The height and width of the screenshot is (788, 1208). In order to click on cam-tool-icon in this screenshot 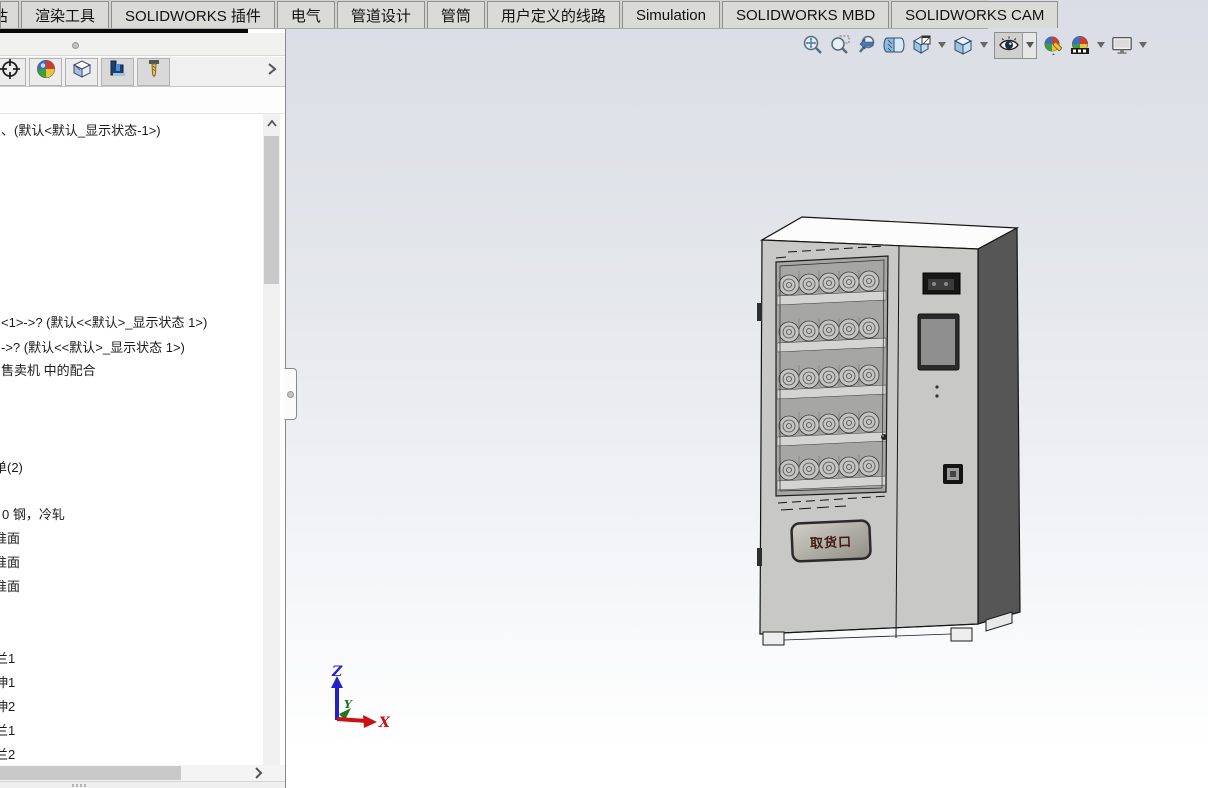, I will do `click(154, 72)`.